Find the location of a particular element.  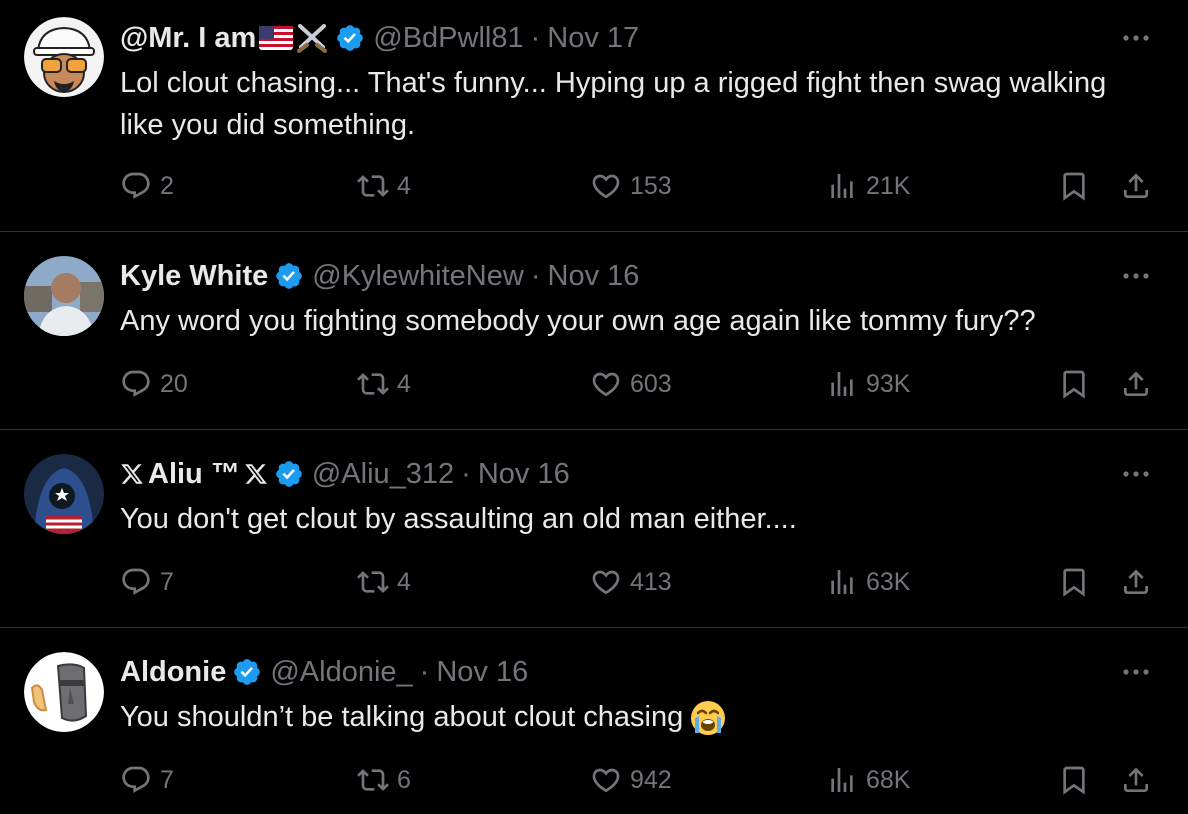

tweet-header: @Mr. I am @BdPwll81 · Nov 17 is located at coordinates (379, 38).